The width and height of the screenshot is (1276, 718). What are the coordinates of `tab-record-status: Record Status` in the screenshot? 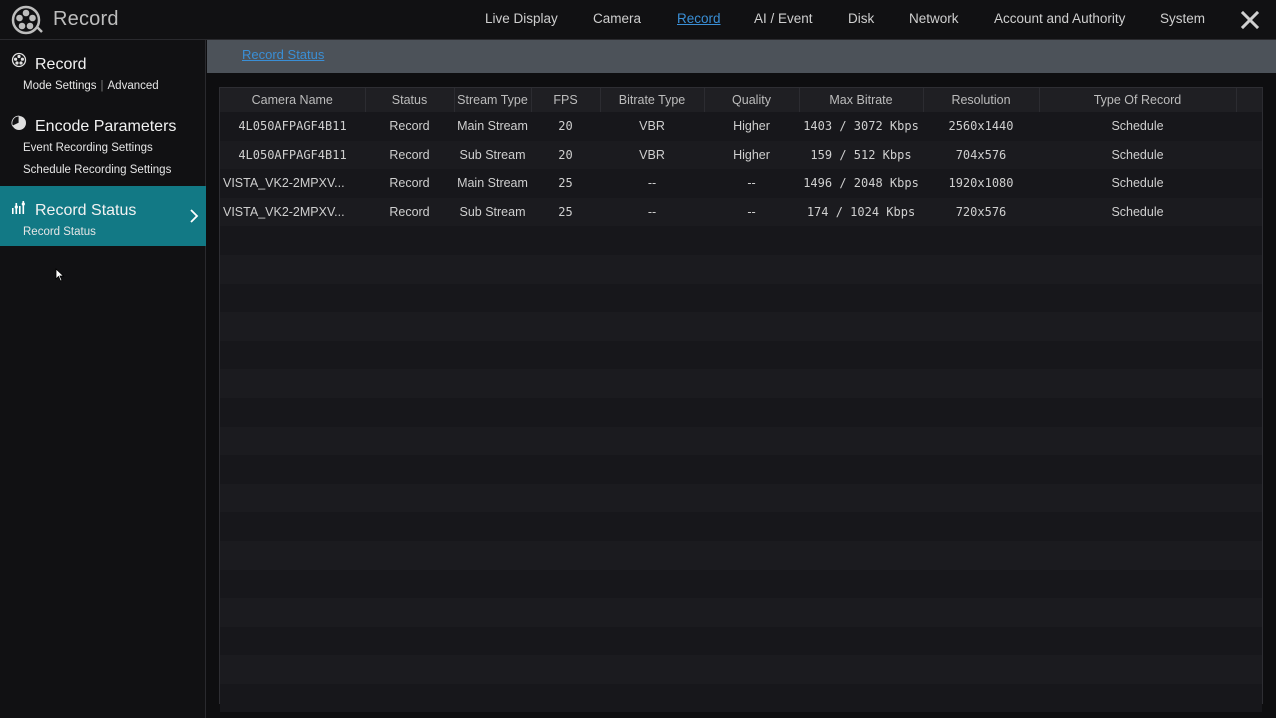 It's located at (283, 54).